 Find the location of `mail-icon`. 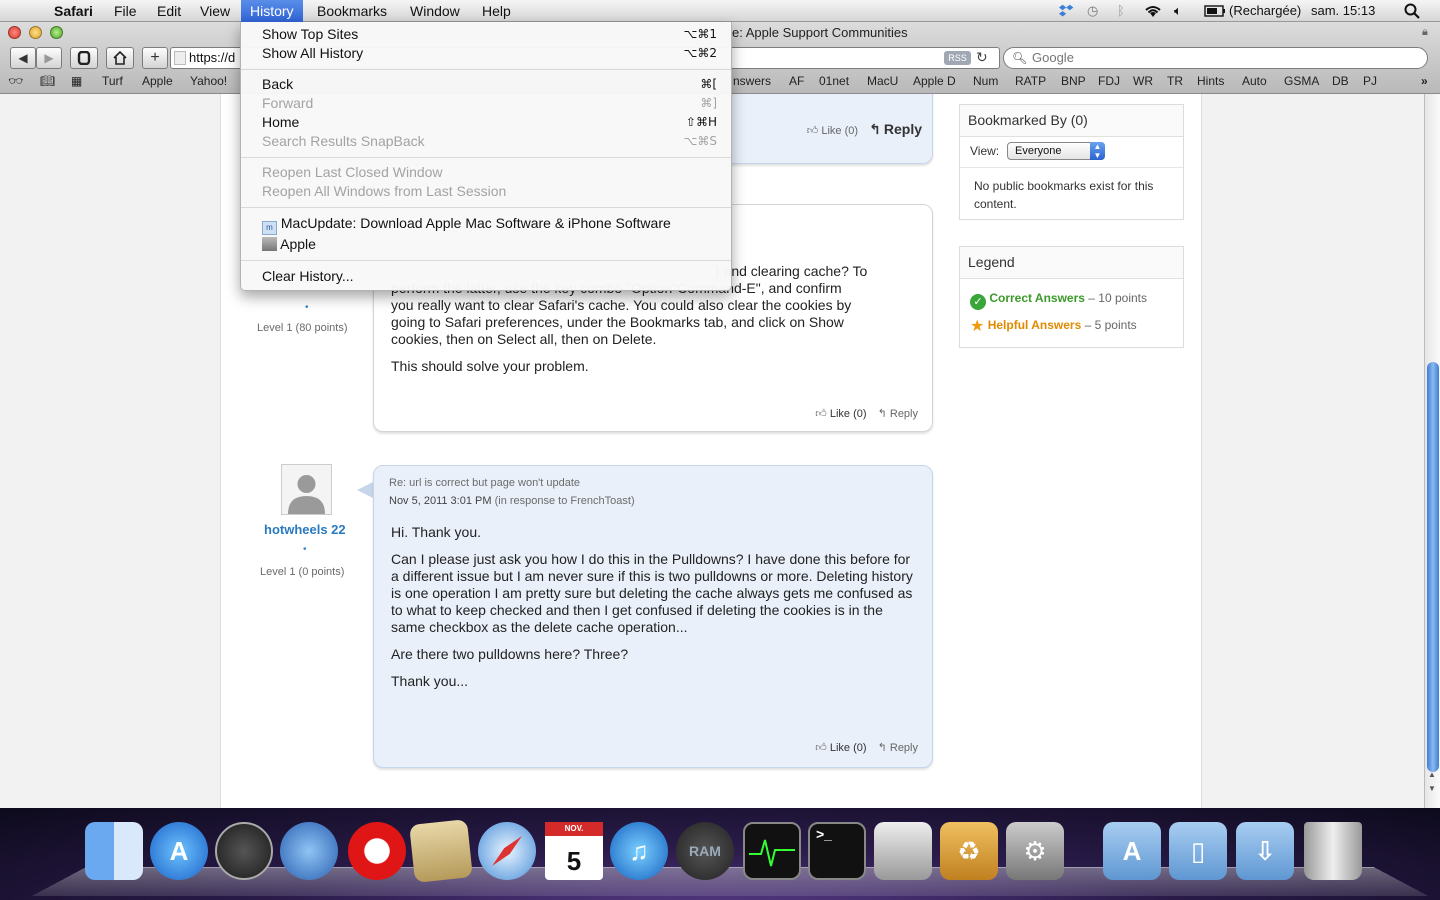

mail-icon is located at coordinates (441, 851).